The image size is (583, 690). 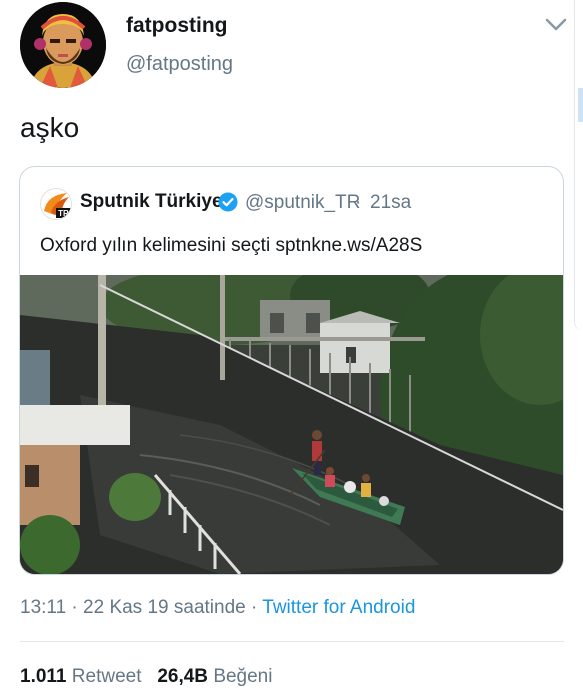 I want to click on tweet-date: 22 Kas 19 saatinde, so click(x=164, y=607).